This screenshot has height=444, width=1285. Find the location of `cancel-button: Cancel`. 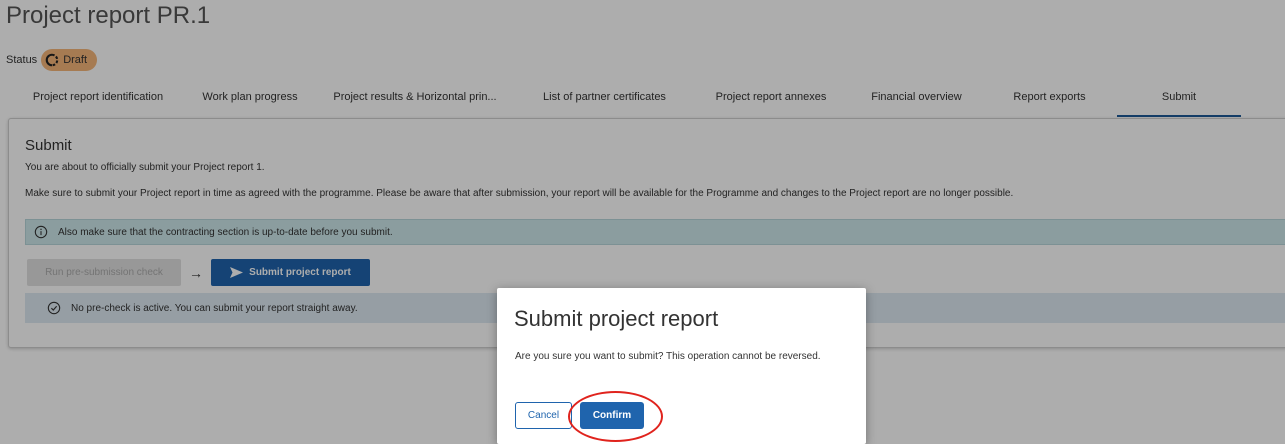

cancel-button: Cancel is located at coordinates (543, 415).